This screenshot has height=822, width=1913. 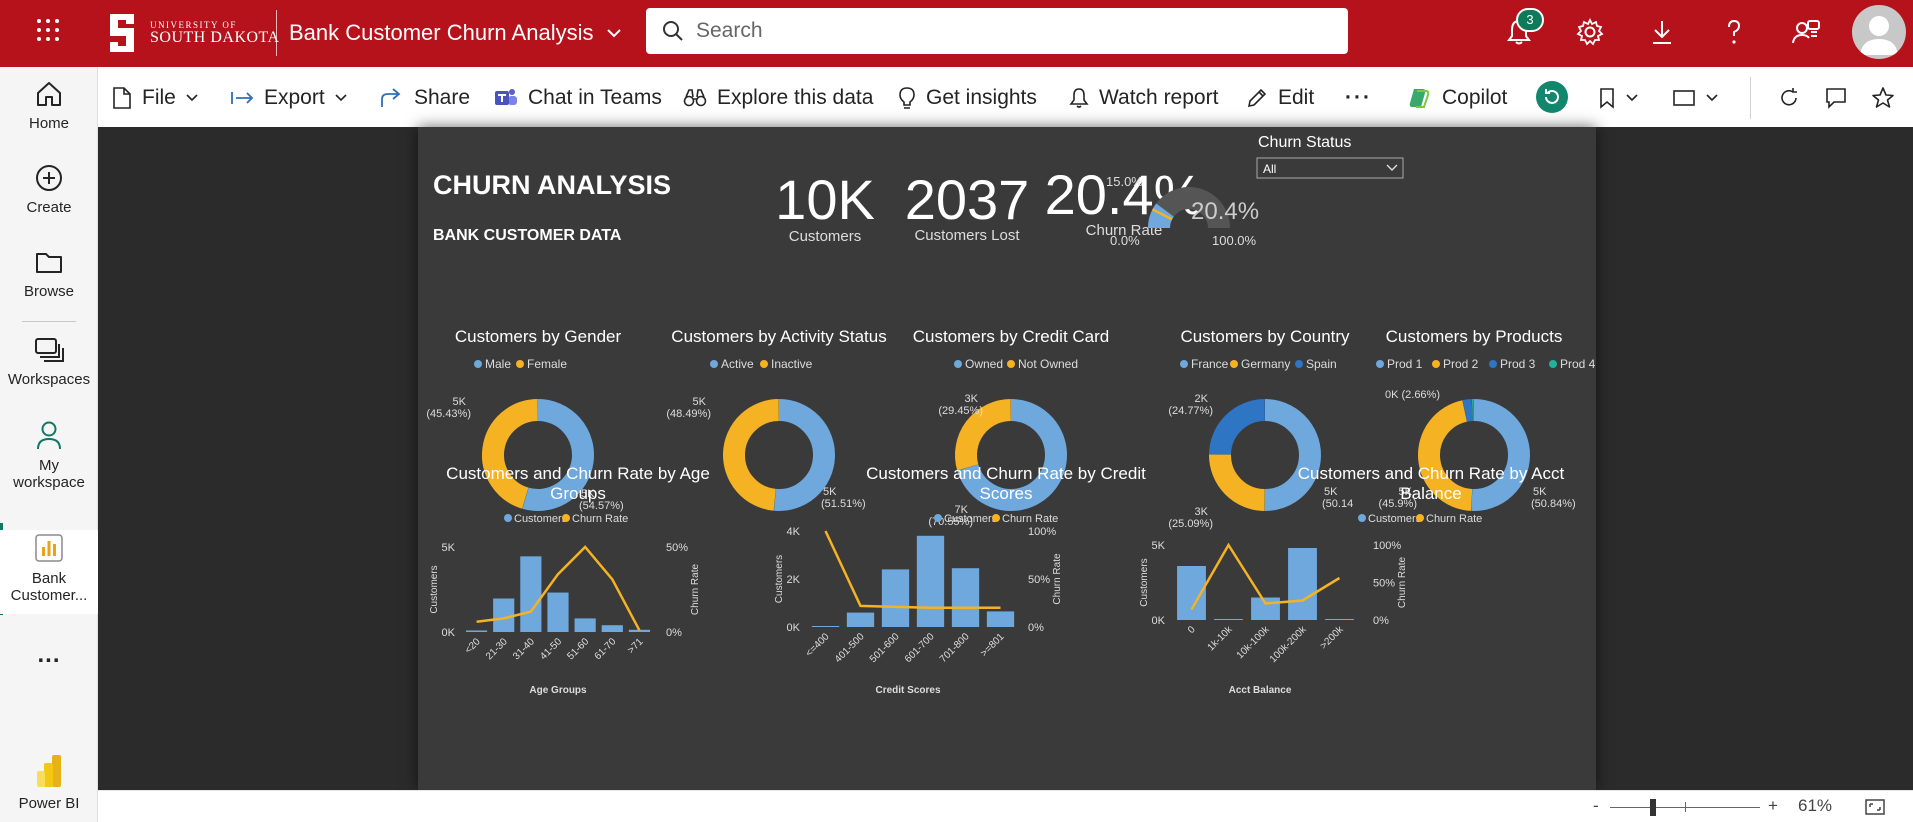 What do you see at coordinates (48, 30) in the screenshot?
I see `app-launcher-icon` at bounding box center [48, 30].